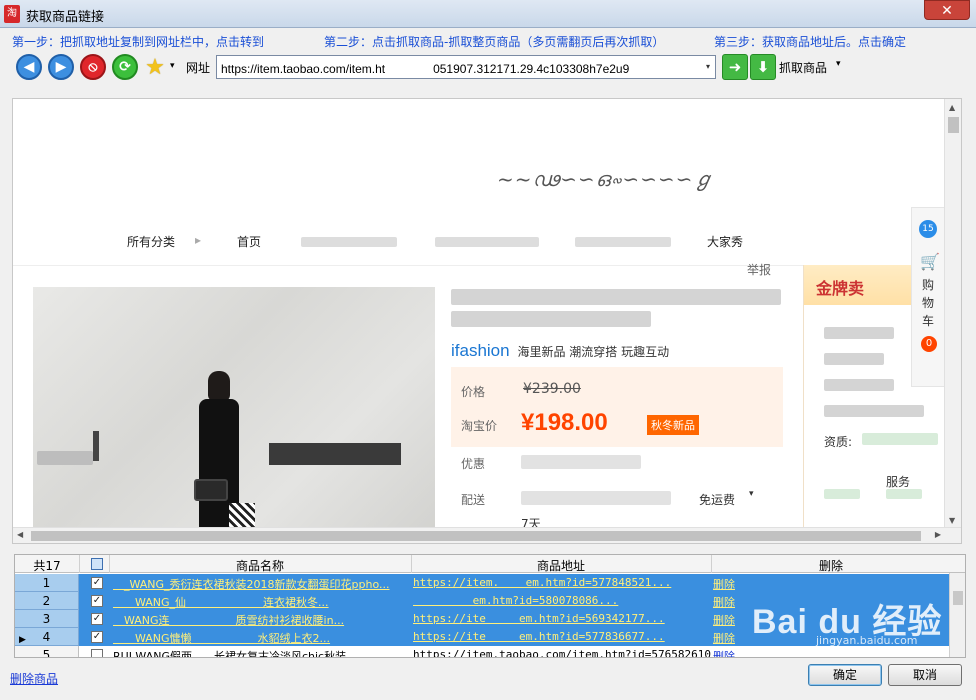 The image size is (976, 700). Describe the element at coordinates (803, 67) in the screenshot. I see `grab-products-button: 抓取商品` at that location.